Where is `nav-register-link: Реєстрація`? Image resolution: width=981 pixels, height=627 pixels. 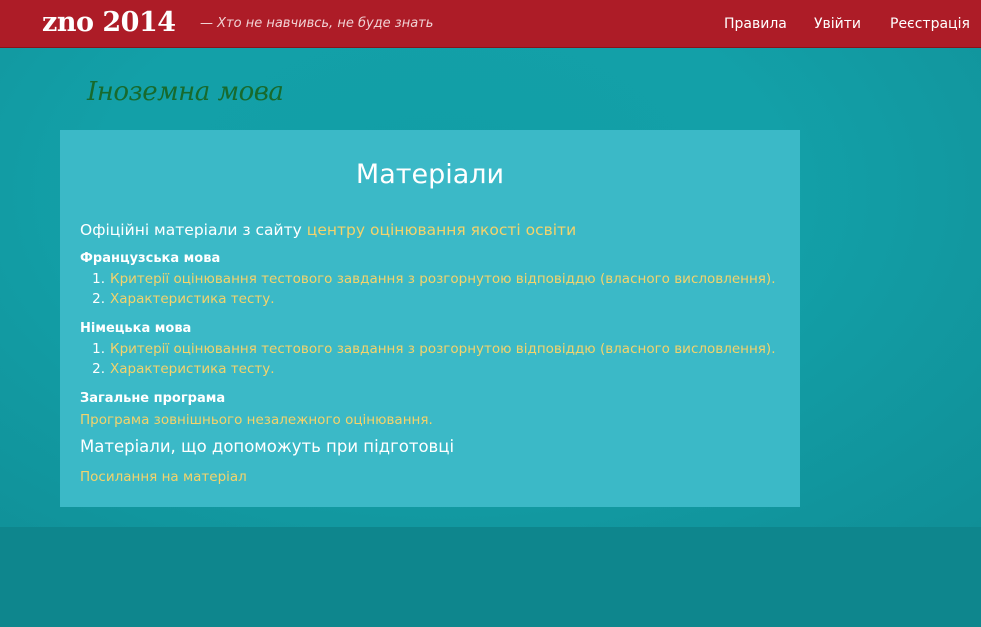
nav-register-link: Реєстрація is located at coordinates (930, 24).